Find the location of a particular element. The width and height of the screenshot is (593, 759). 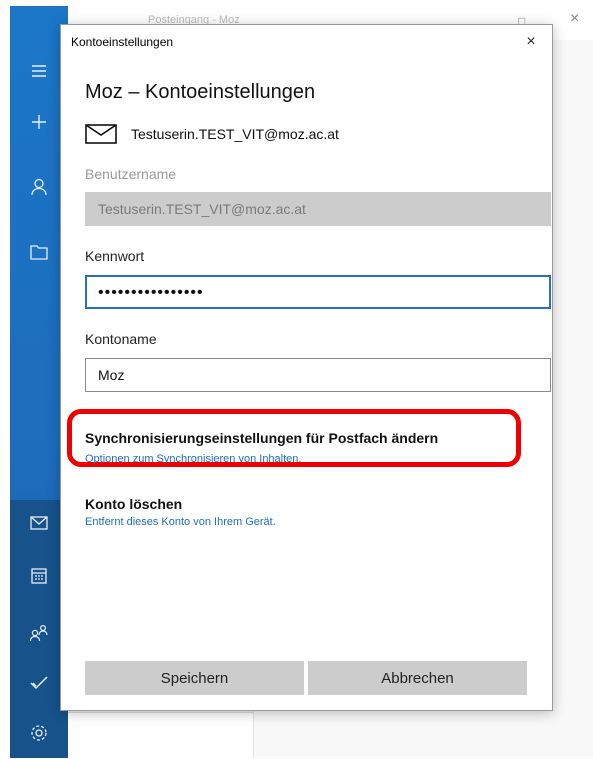

message-list-footer is located at coordinates (160, 735).